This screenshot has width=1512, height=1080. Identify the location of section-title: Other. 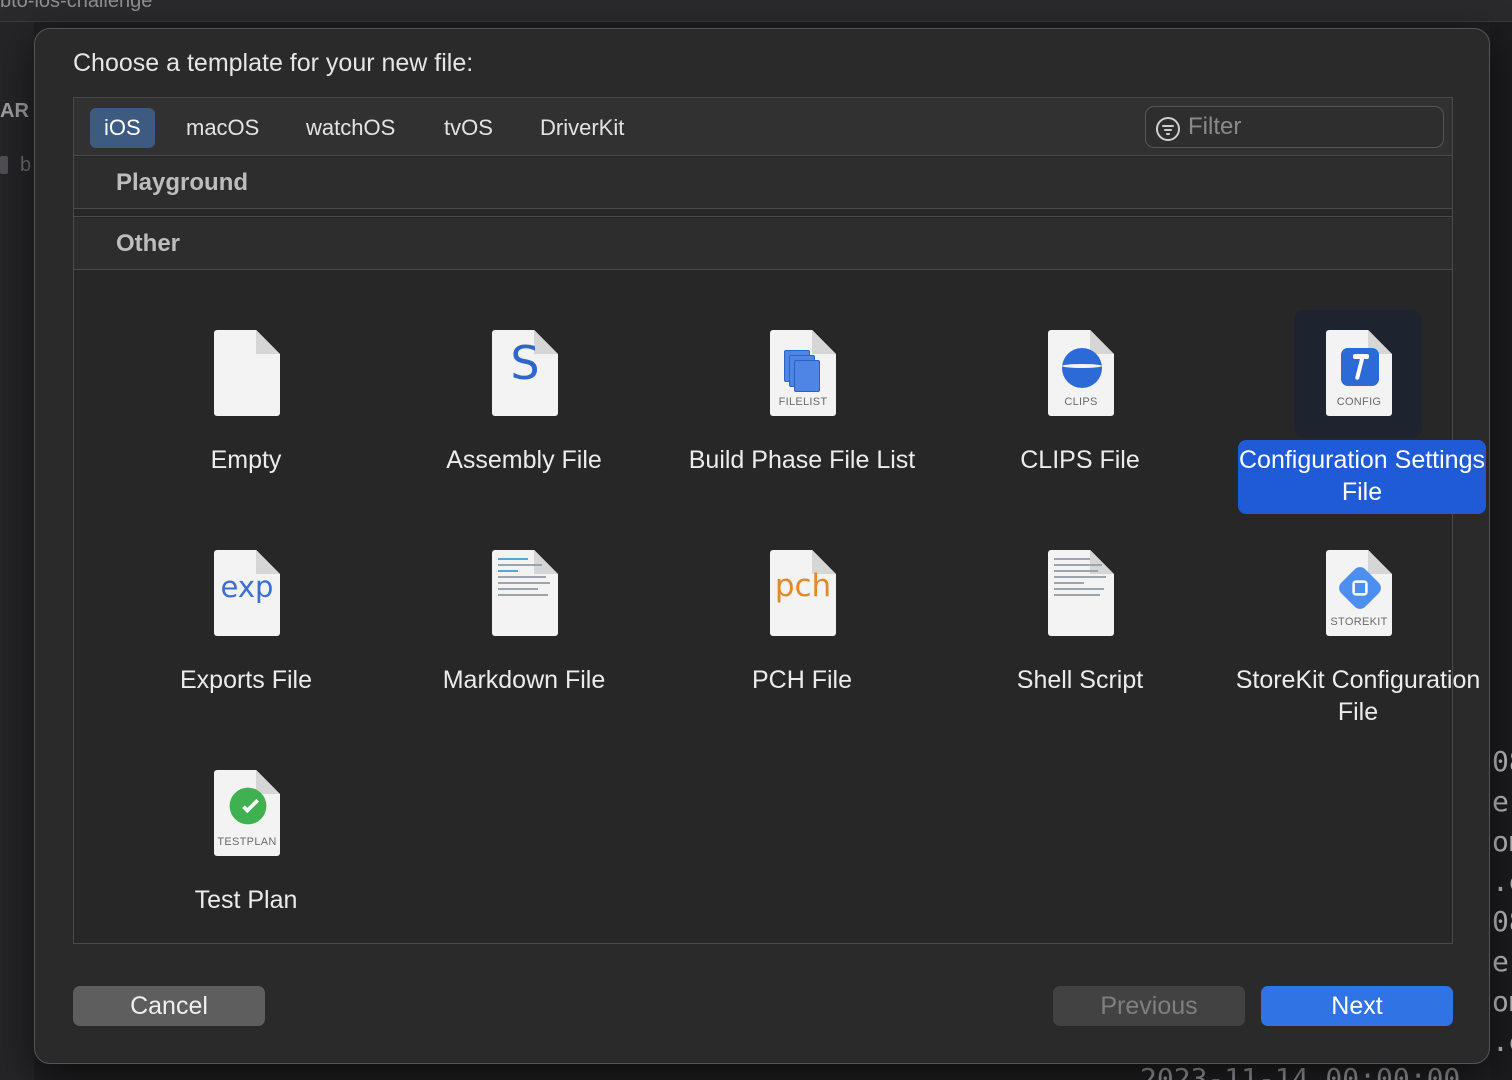
(148, 243).